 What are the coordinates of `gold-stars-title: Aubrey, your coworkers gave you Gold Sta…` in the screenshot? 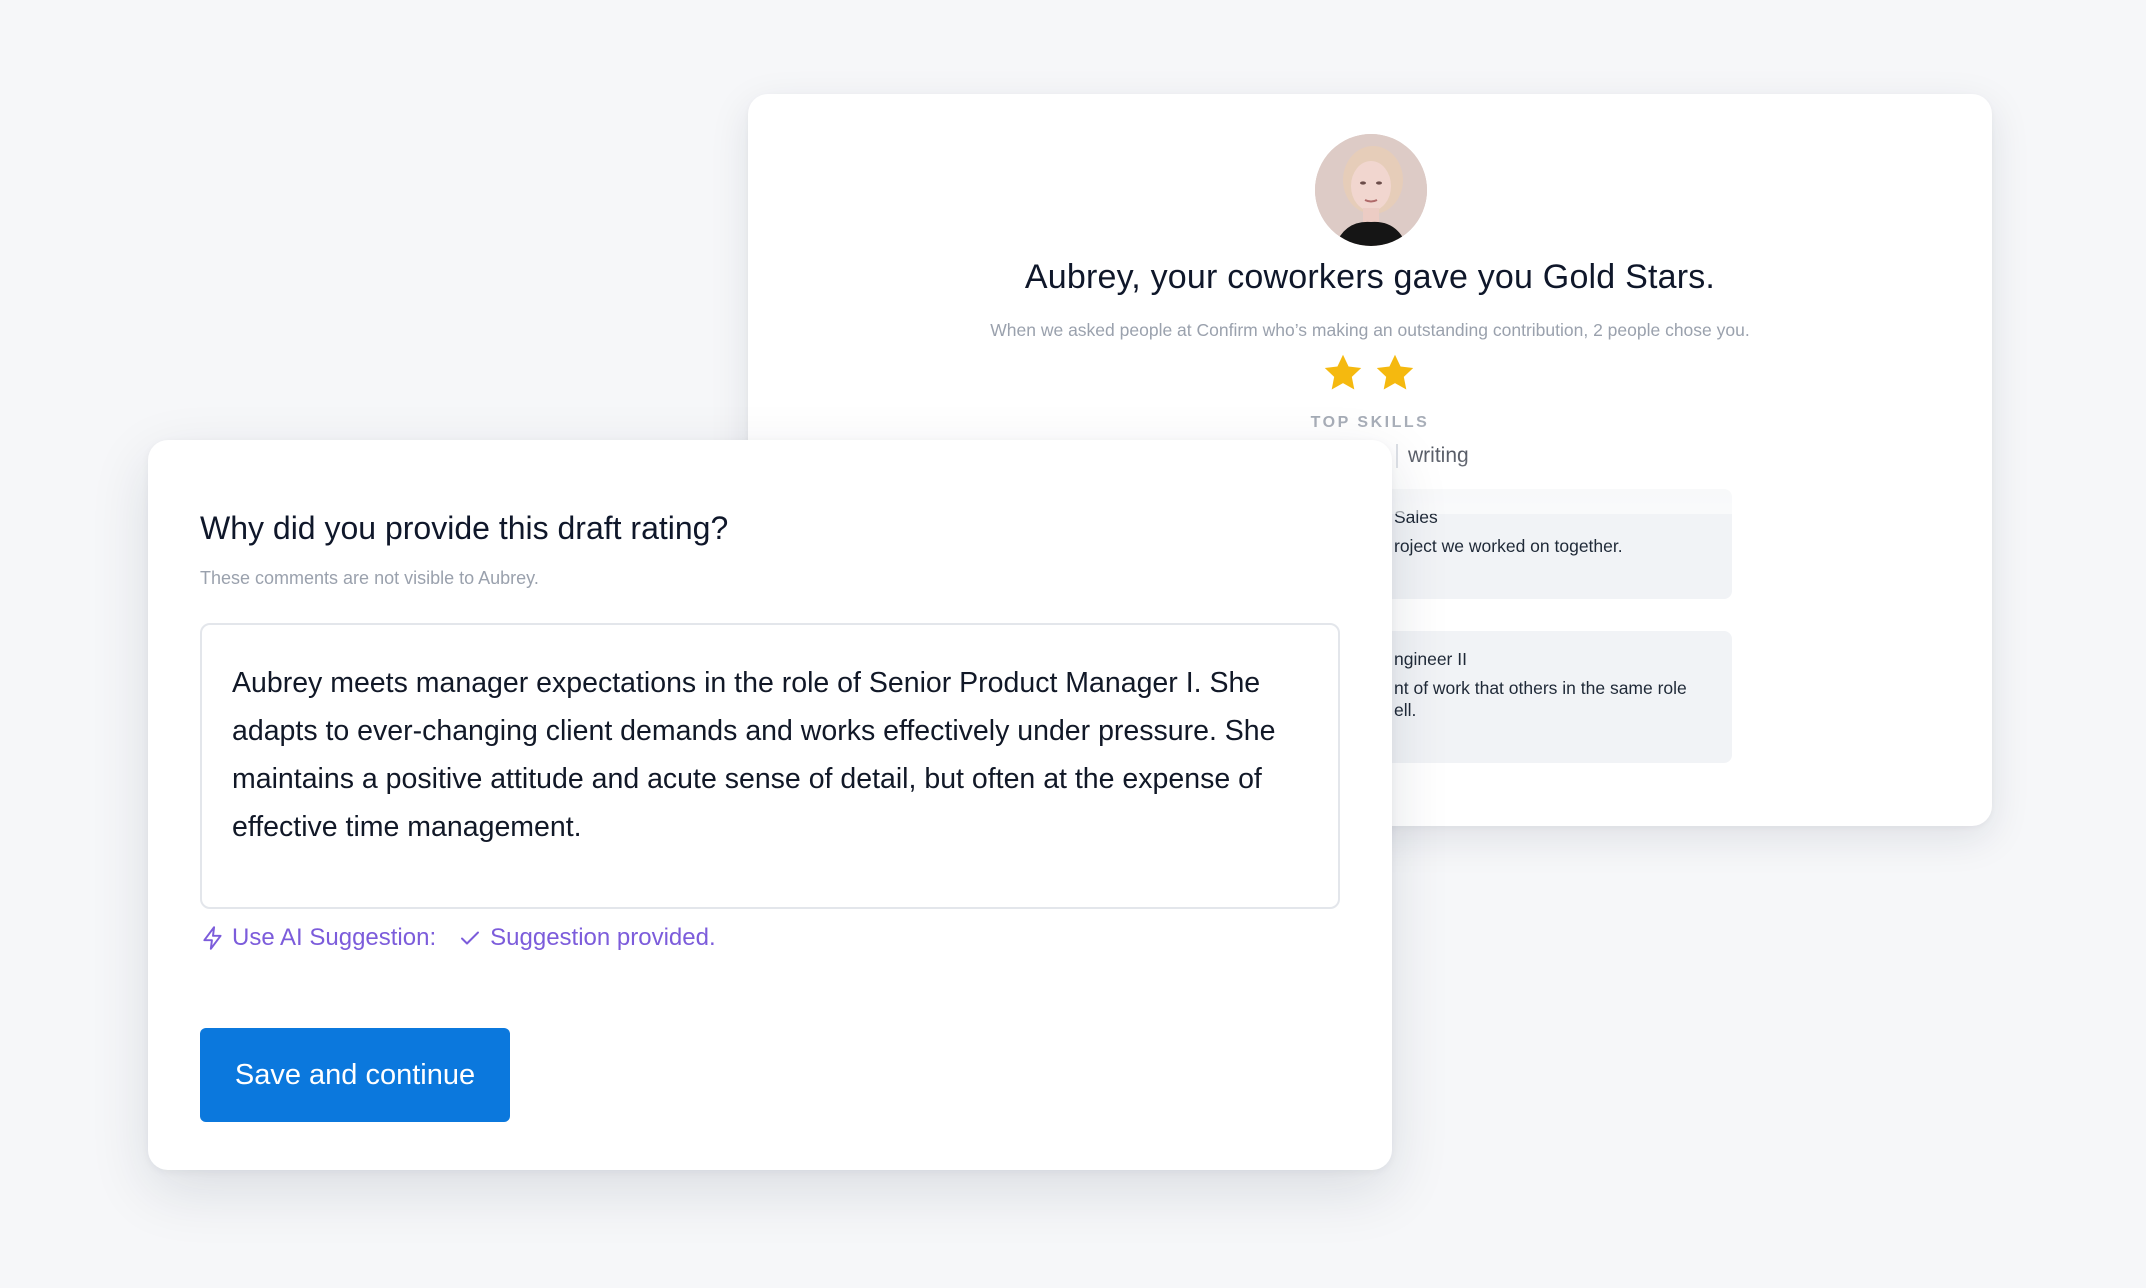 It's located at (1370, 277).